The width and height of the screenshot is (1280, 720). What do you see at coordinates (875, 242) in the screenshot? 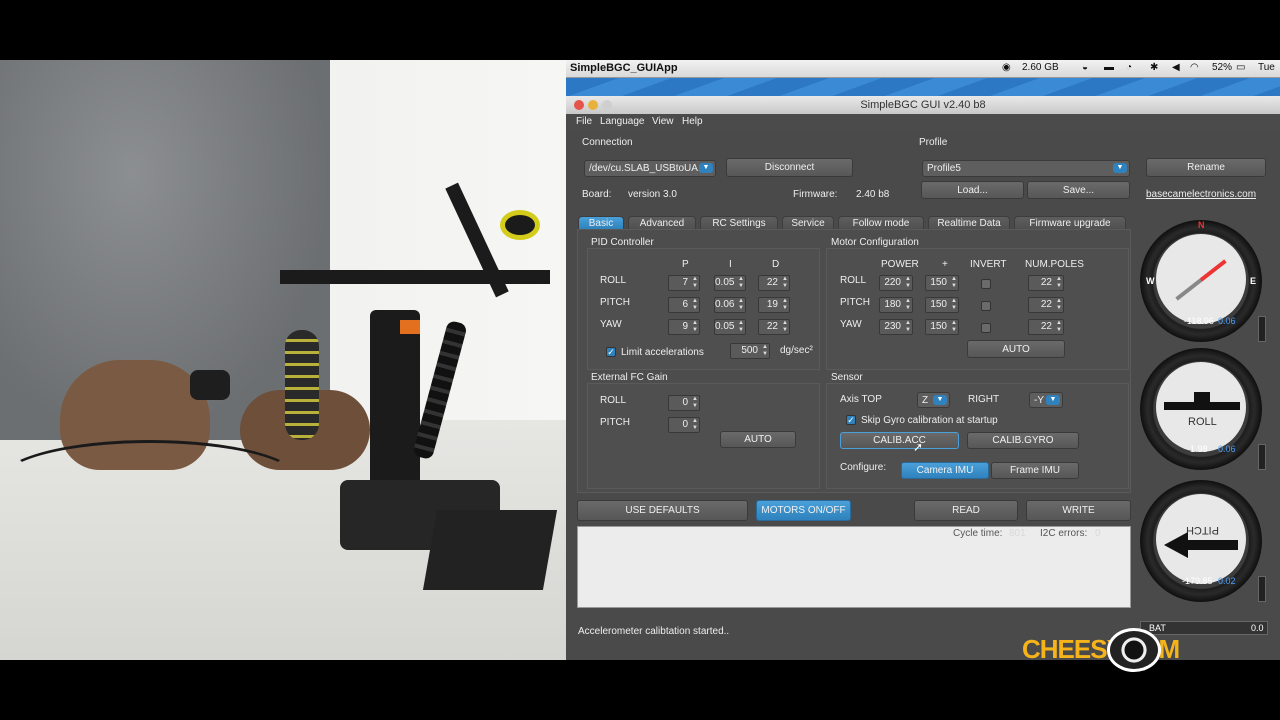
I see `motor-heading: Motor Configuration` at bounding box center [875, 242].